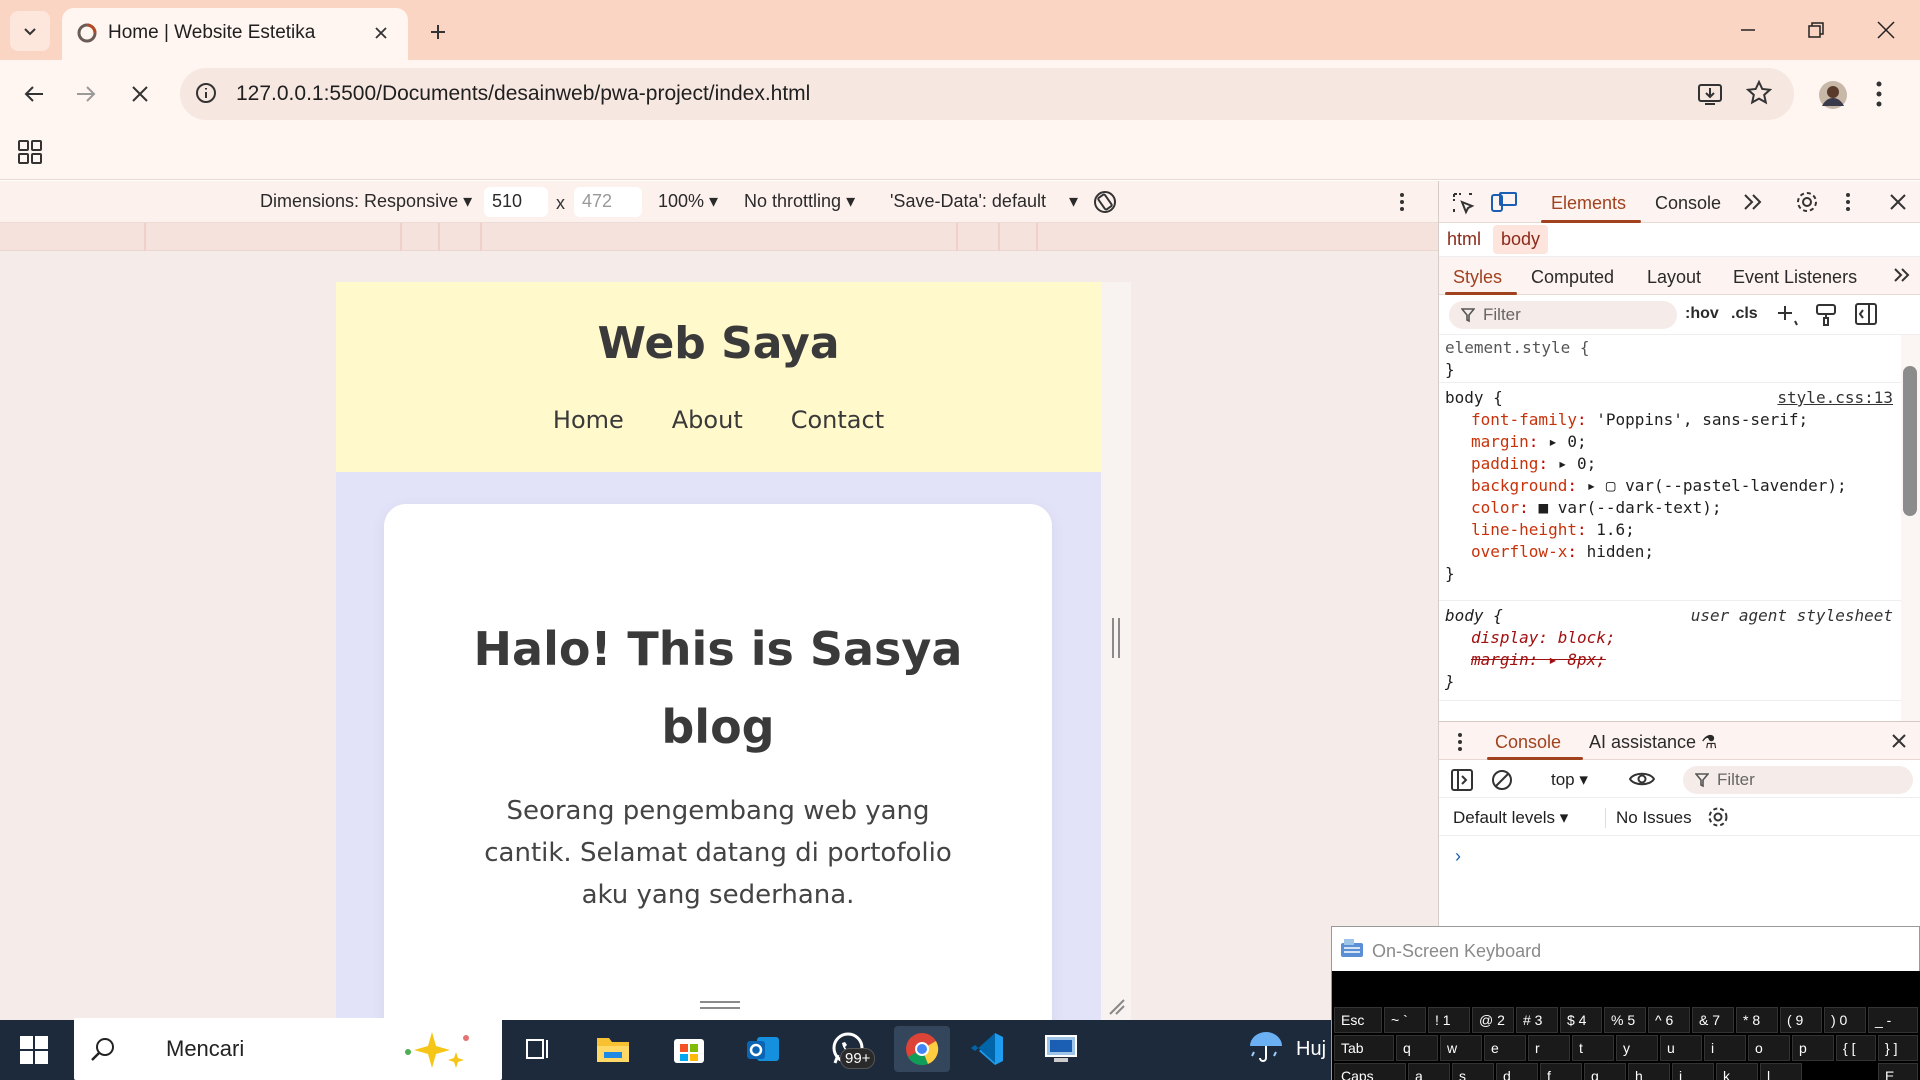 The width and height of the screenshot is (1920, 1080). I want to click on key: d, so click(1517, 1071).